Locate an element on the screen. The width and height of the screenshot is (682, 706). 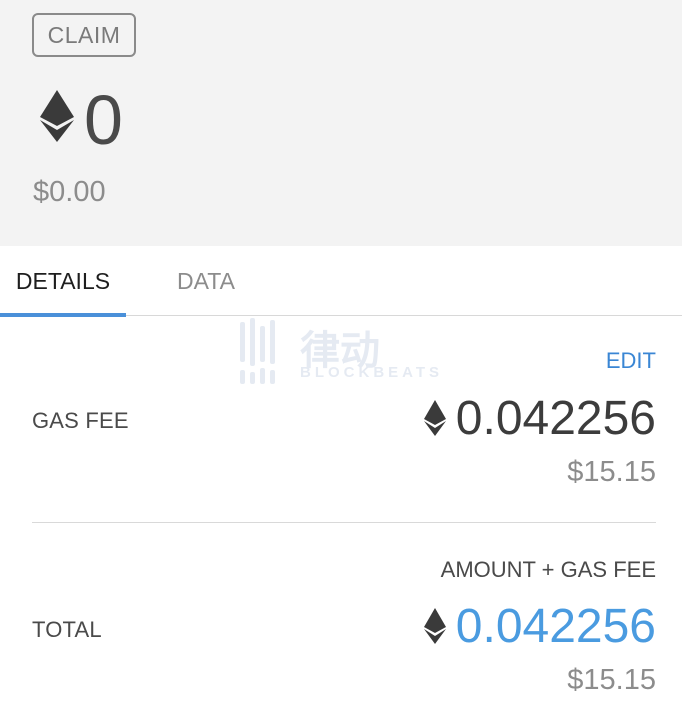
total-caption: AMOUNT + GAS FEE is located at coordinates (548, 569).